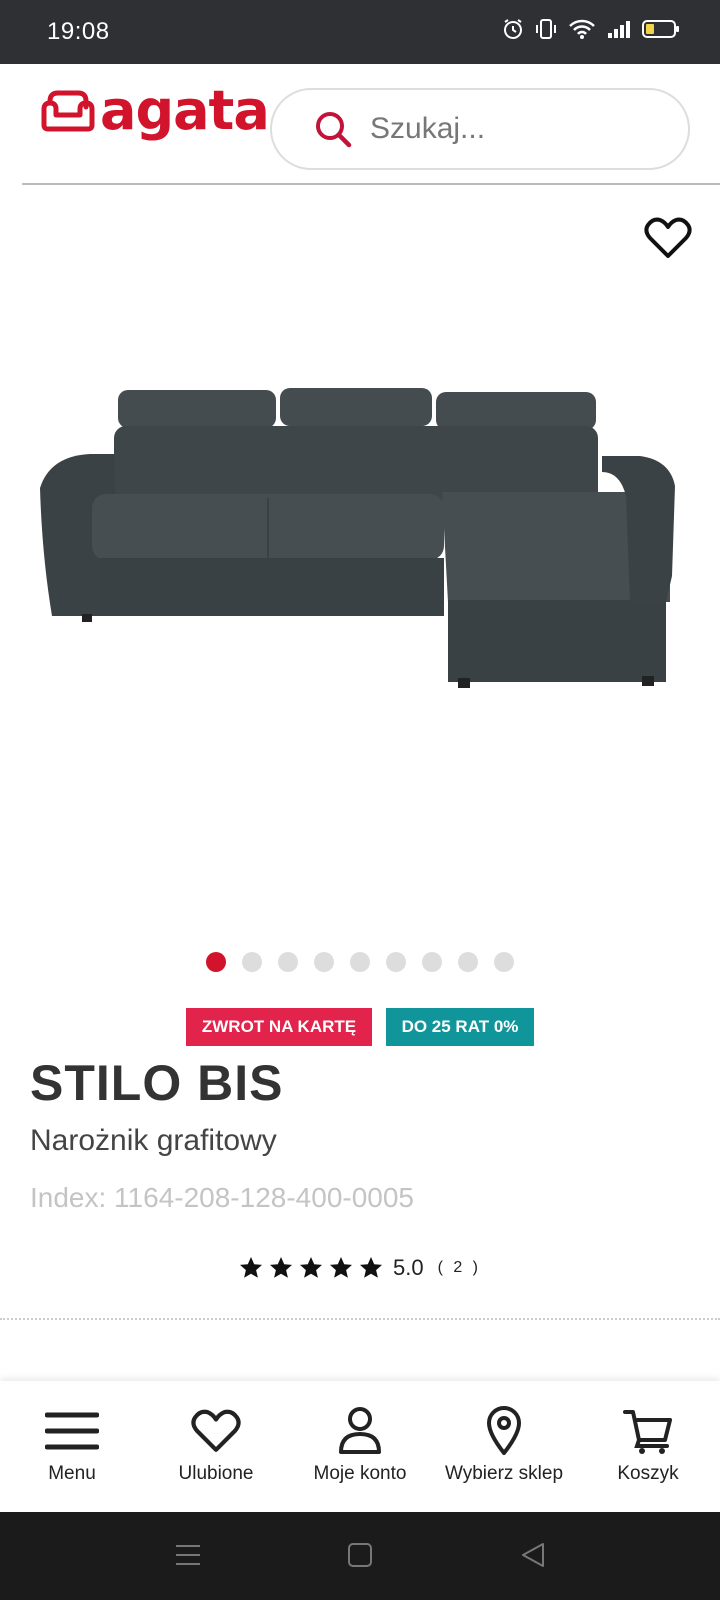 This screenshot has width=720, height=1600. I want to click on header-divider, so click(371, 184).